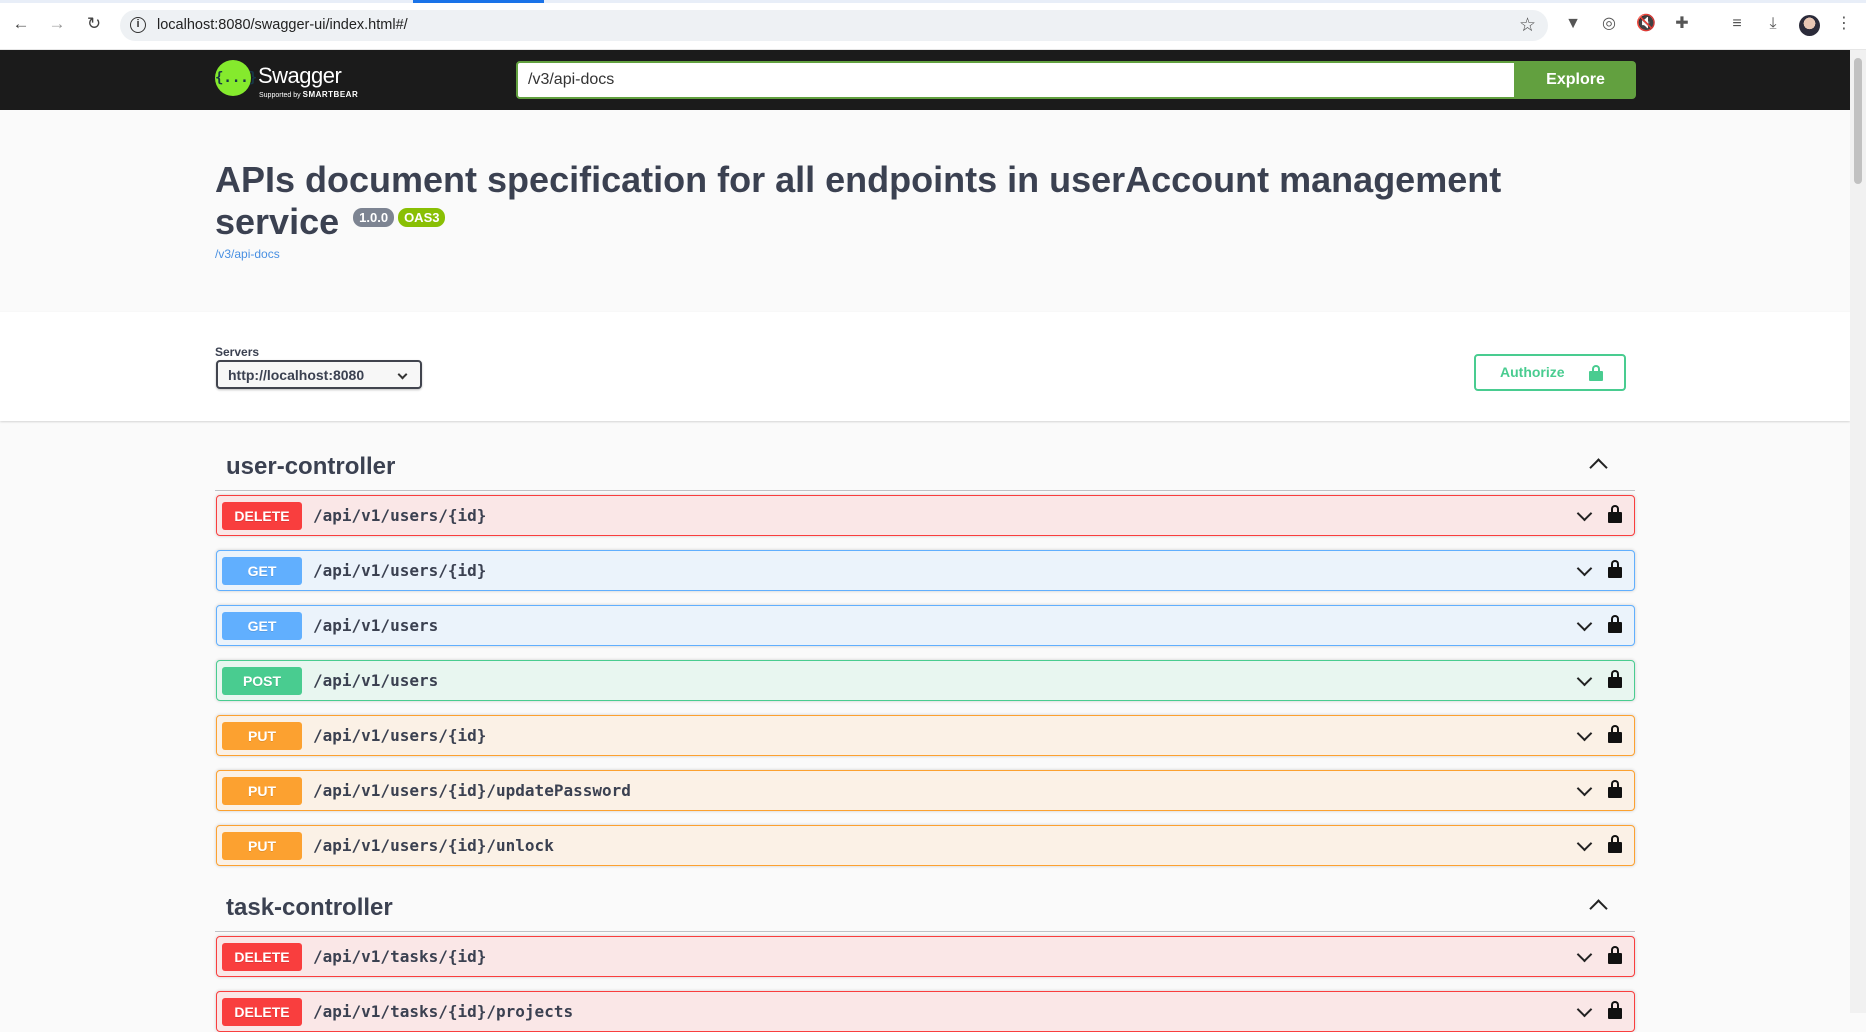 The height and width of the screenshot is (1032, 1866). Describe the element at coordinates (21, 24) in the screenshot. I see `back-icon: ←` at that location.